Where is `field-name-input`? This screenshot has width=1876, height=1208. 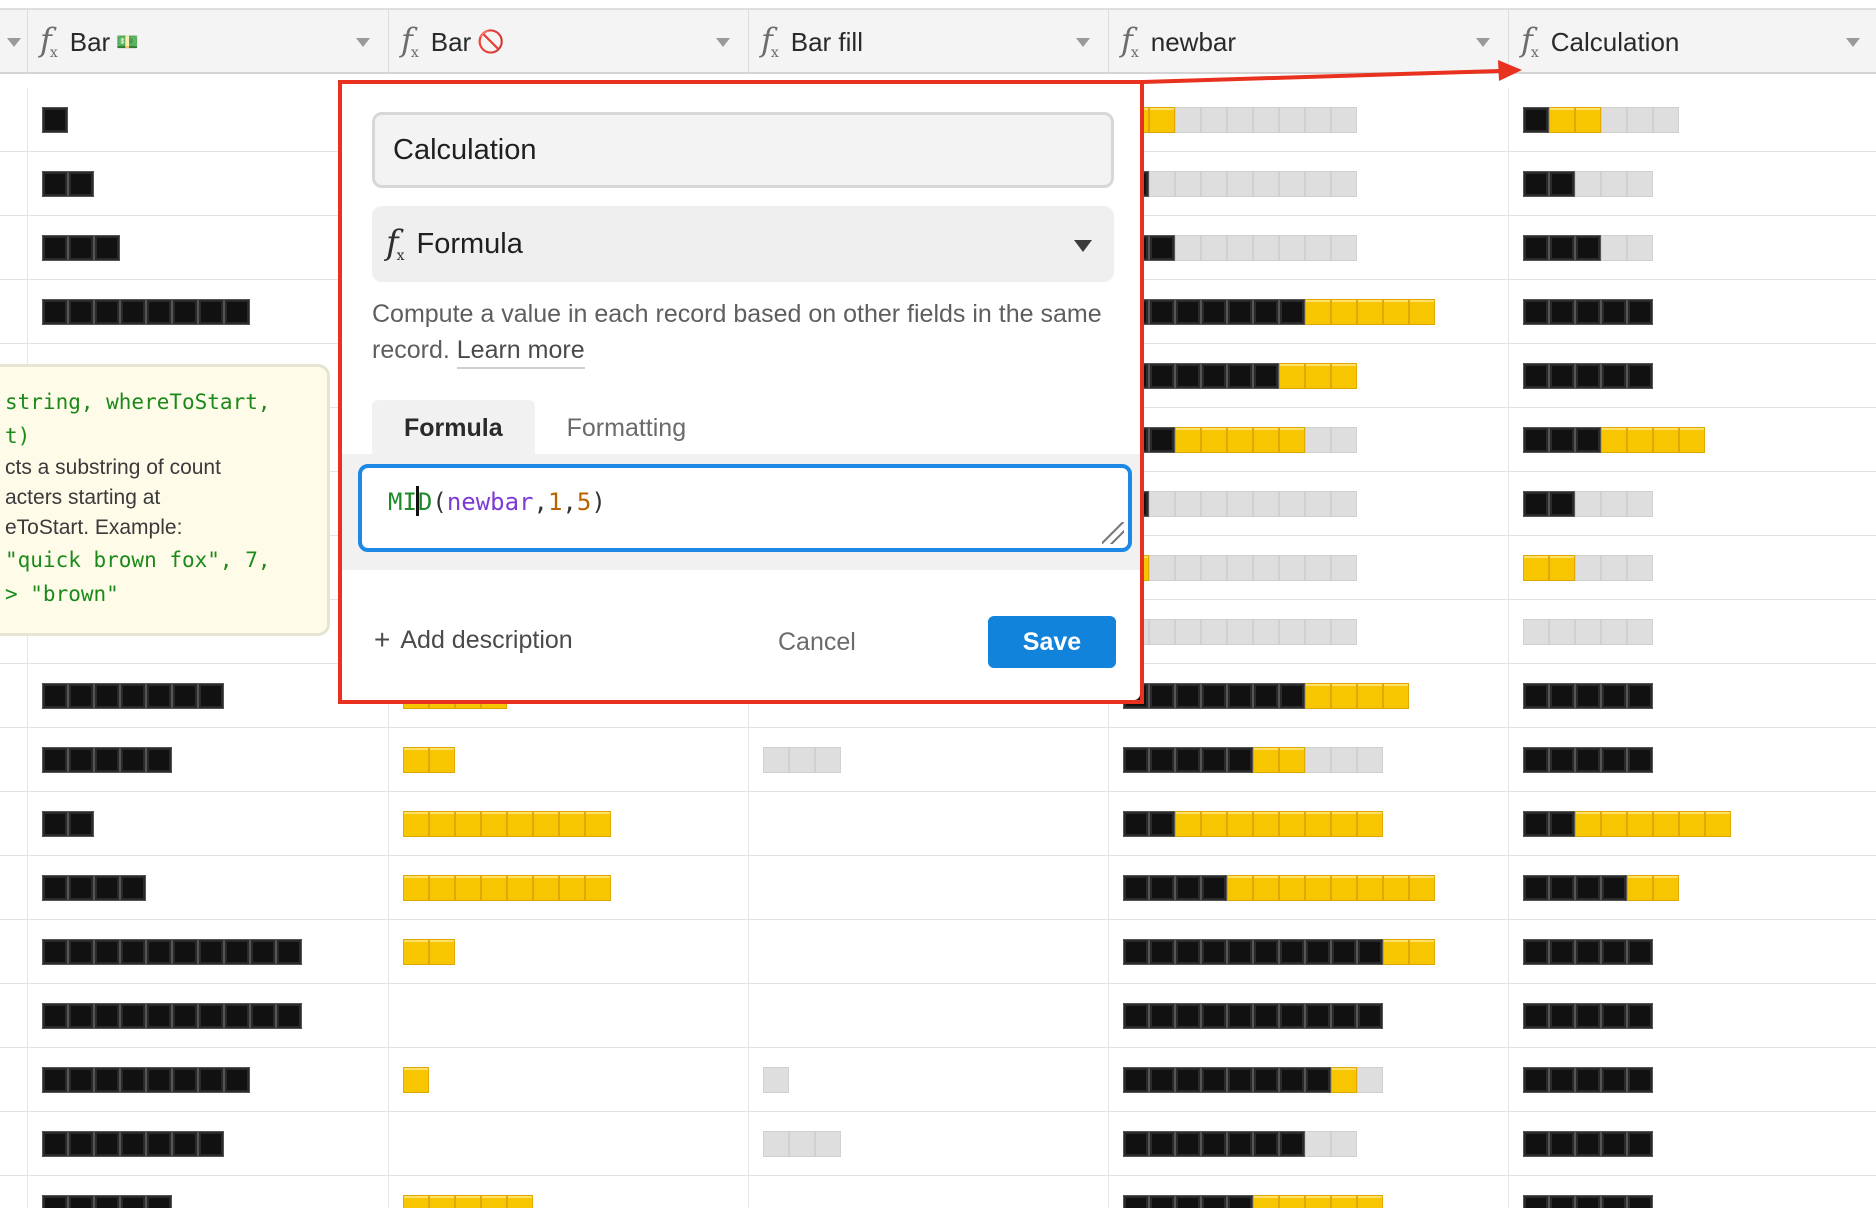 field-name-input is located at coordinates (743, 150).